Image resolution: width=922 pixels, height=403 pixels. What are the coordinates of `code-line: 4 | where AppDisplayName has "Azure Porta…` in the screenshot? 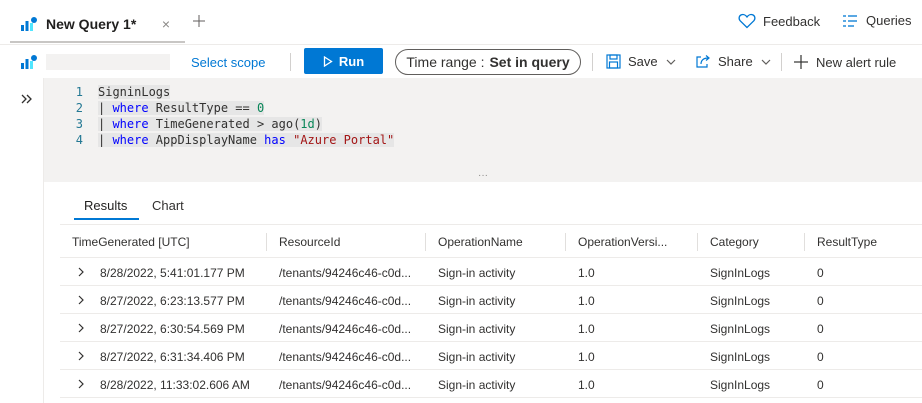 It's located at (483, 141).